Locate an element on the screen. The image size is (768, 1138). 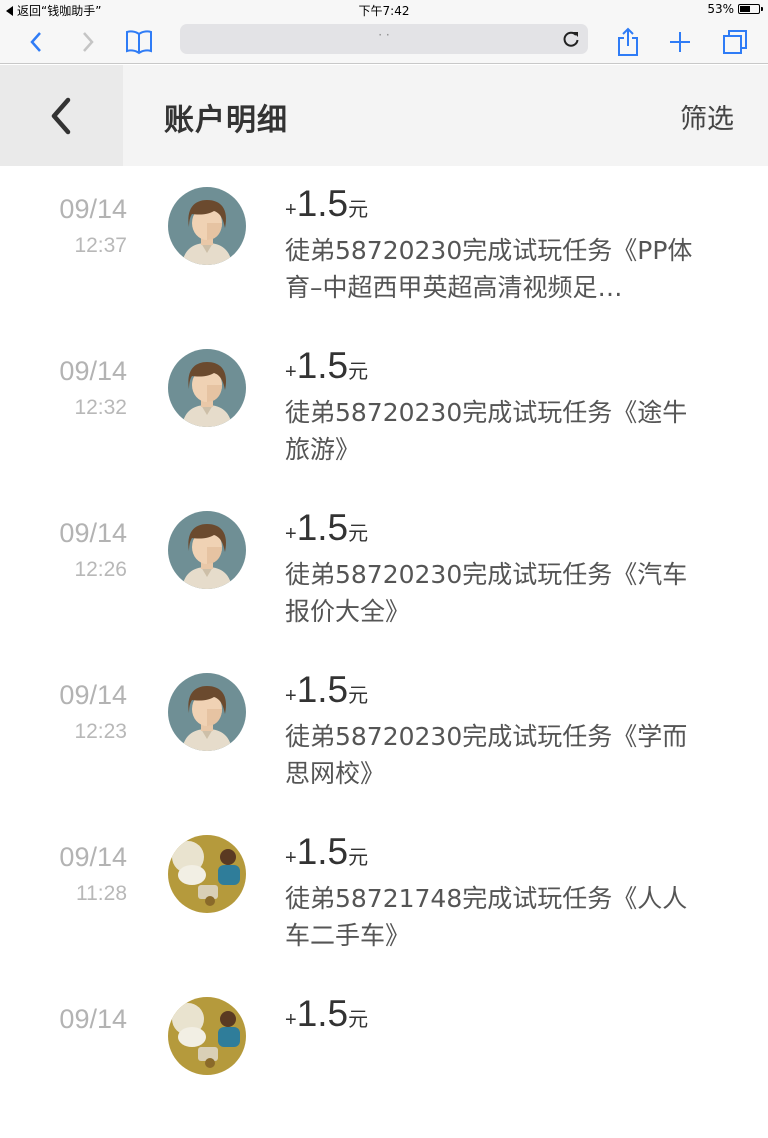
status-bar: 返回“钱咖助手” 下午7:42 53% is located at coordinates (384, 10).